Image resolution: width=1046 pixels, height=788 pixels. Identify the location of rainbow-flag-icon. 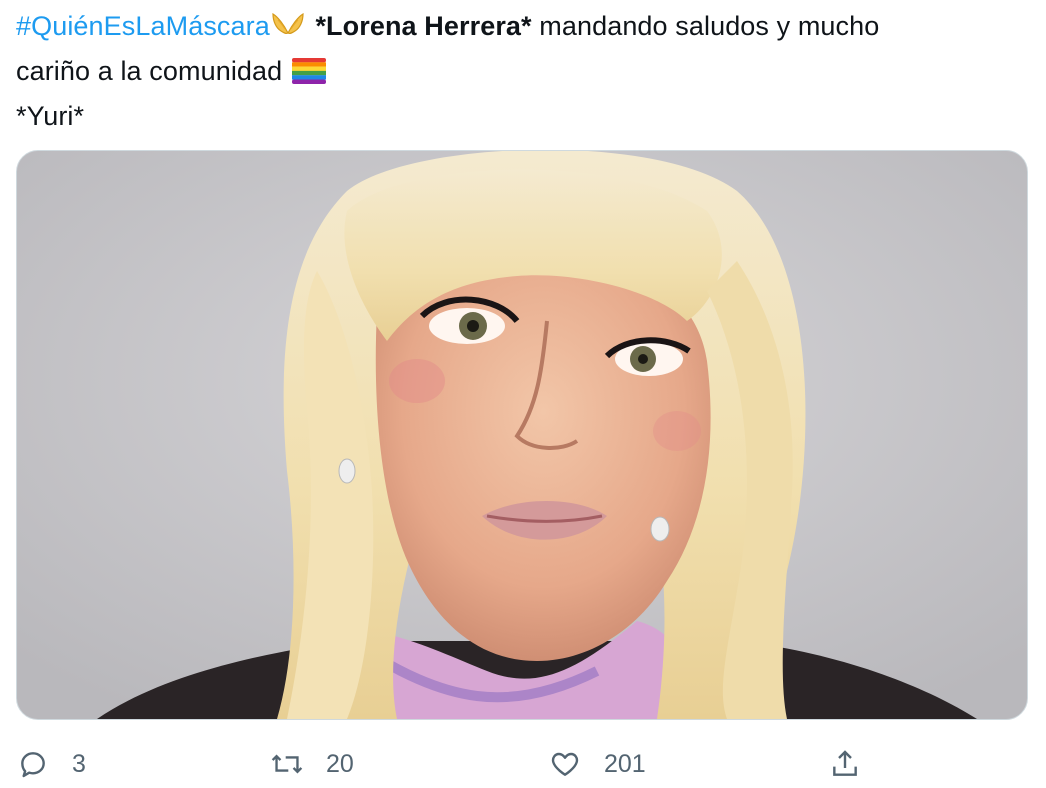
(309, 75).